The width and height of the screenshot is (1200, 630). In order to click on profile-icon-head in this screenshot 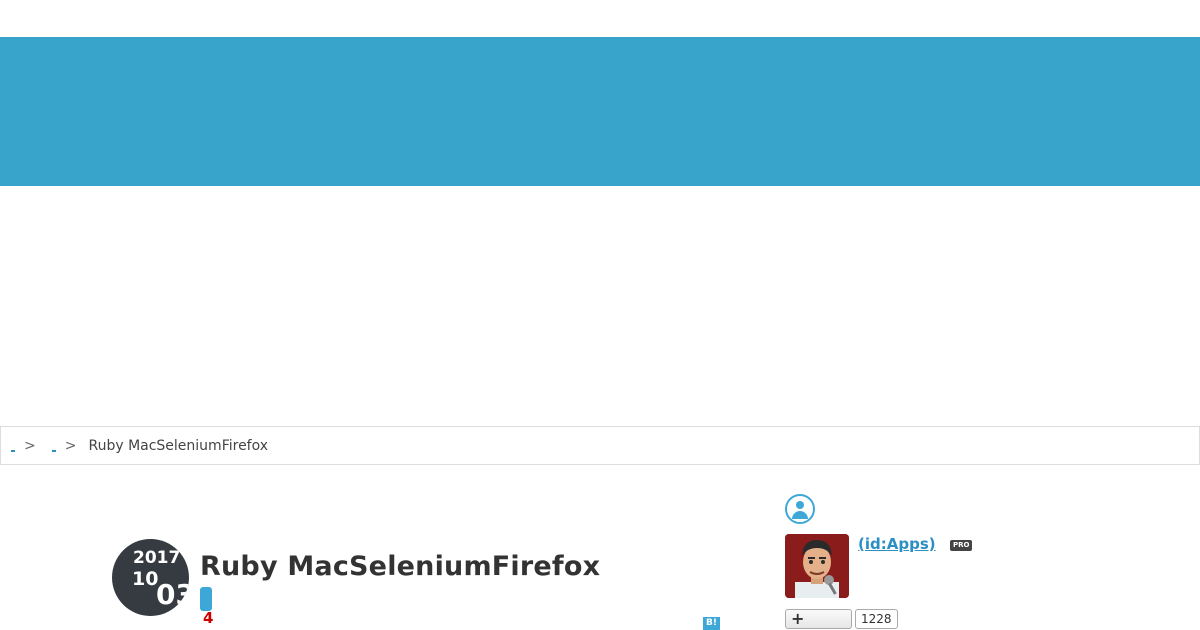, I will do `click(800, 505)`.